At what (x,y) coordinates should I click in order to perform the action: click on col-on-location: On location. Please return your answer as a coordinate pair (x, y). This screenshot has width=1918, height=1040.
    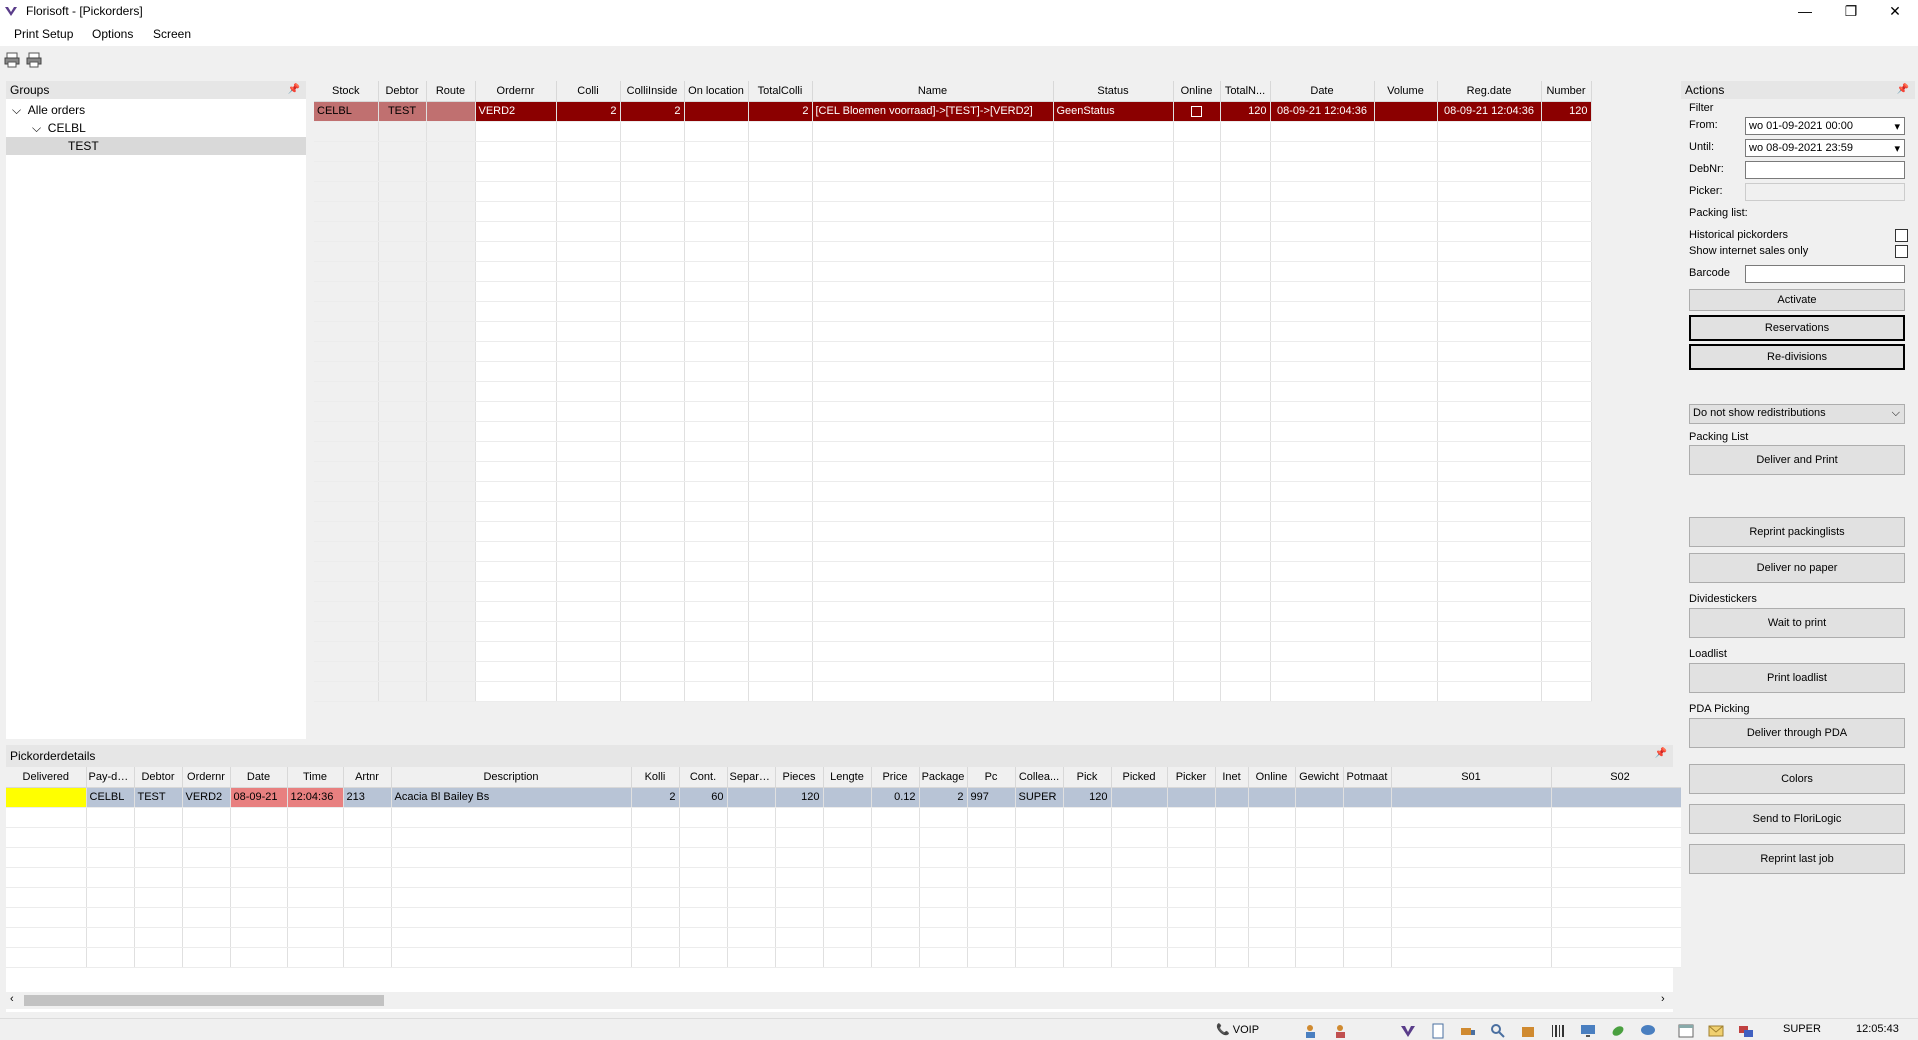
    Looking at the image, I should click on (716, 91).